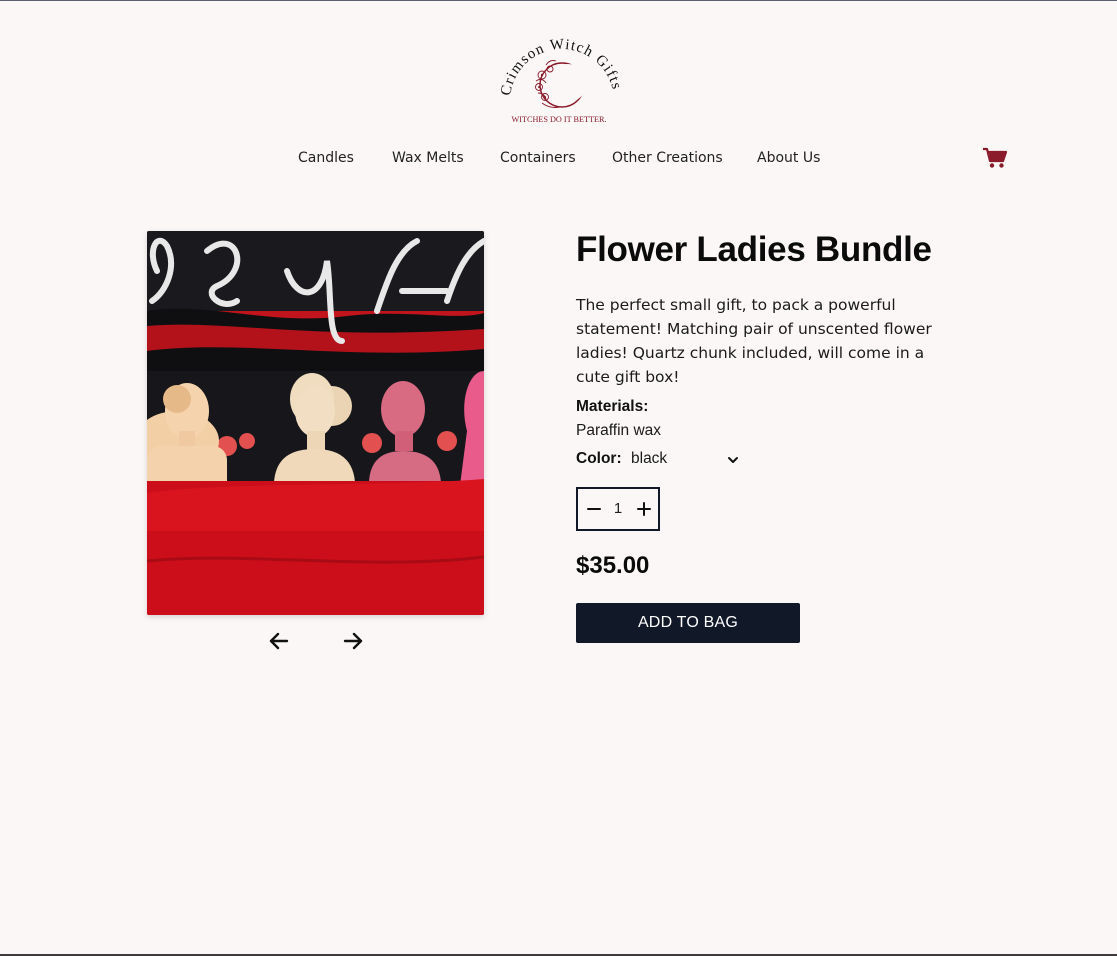  Describe the element at coordinates (538, 158) in the screenshot. I see `nav-item-containers: Containers` at that location.